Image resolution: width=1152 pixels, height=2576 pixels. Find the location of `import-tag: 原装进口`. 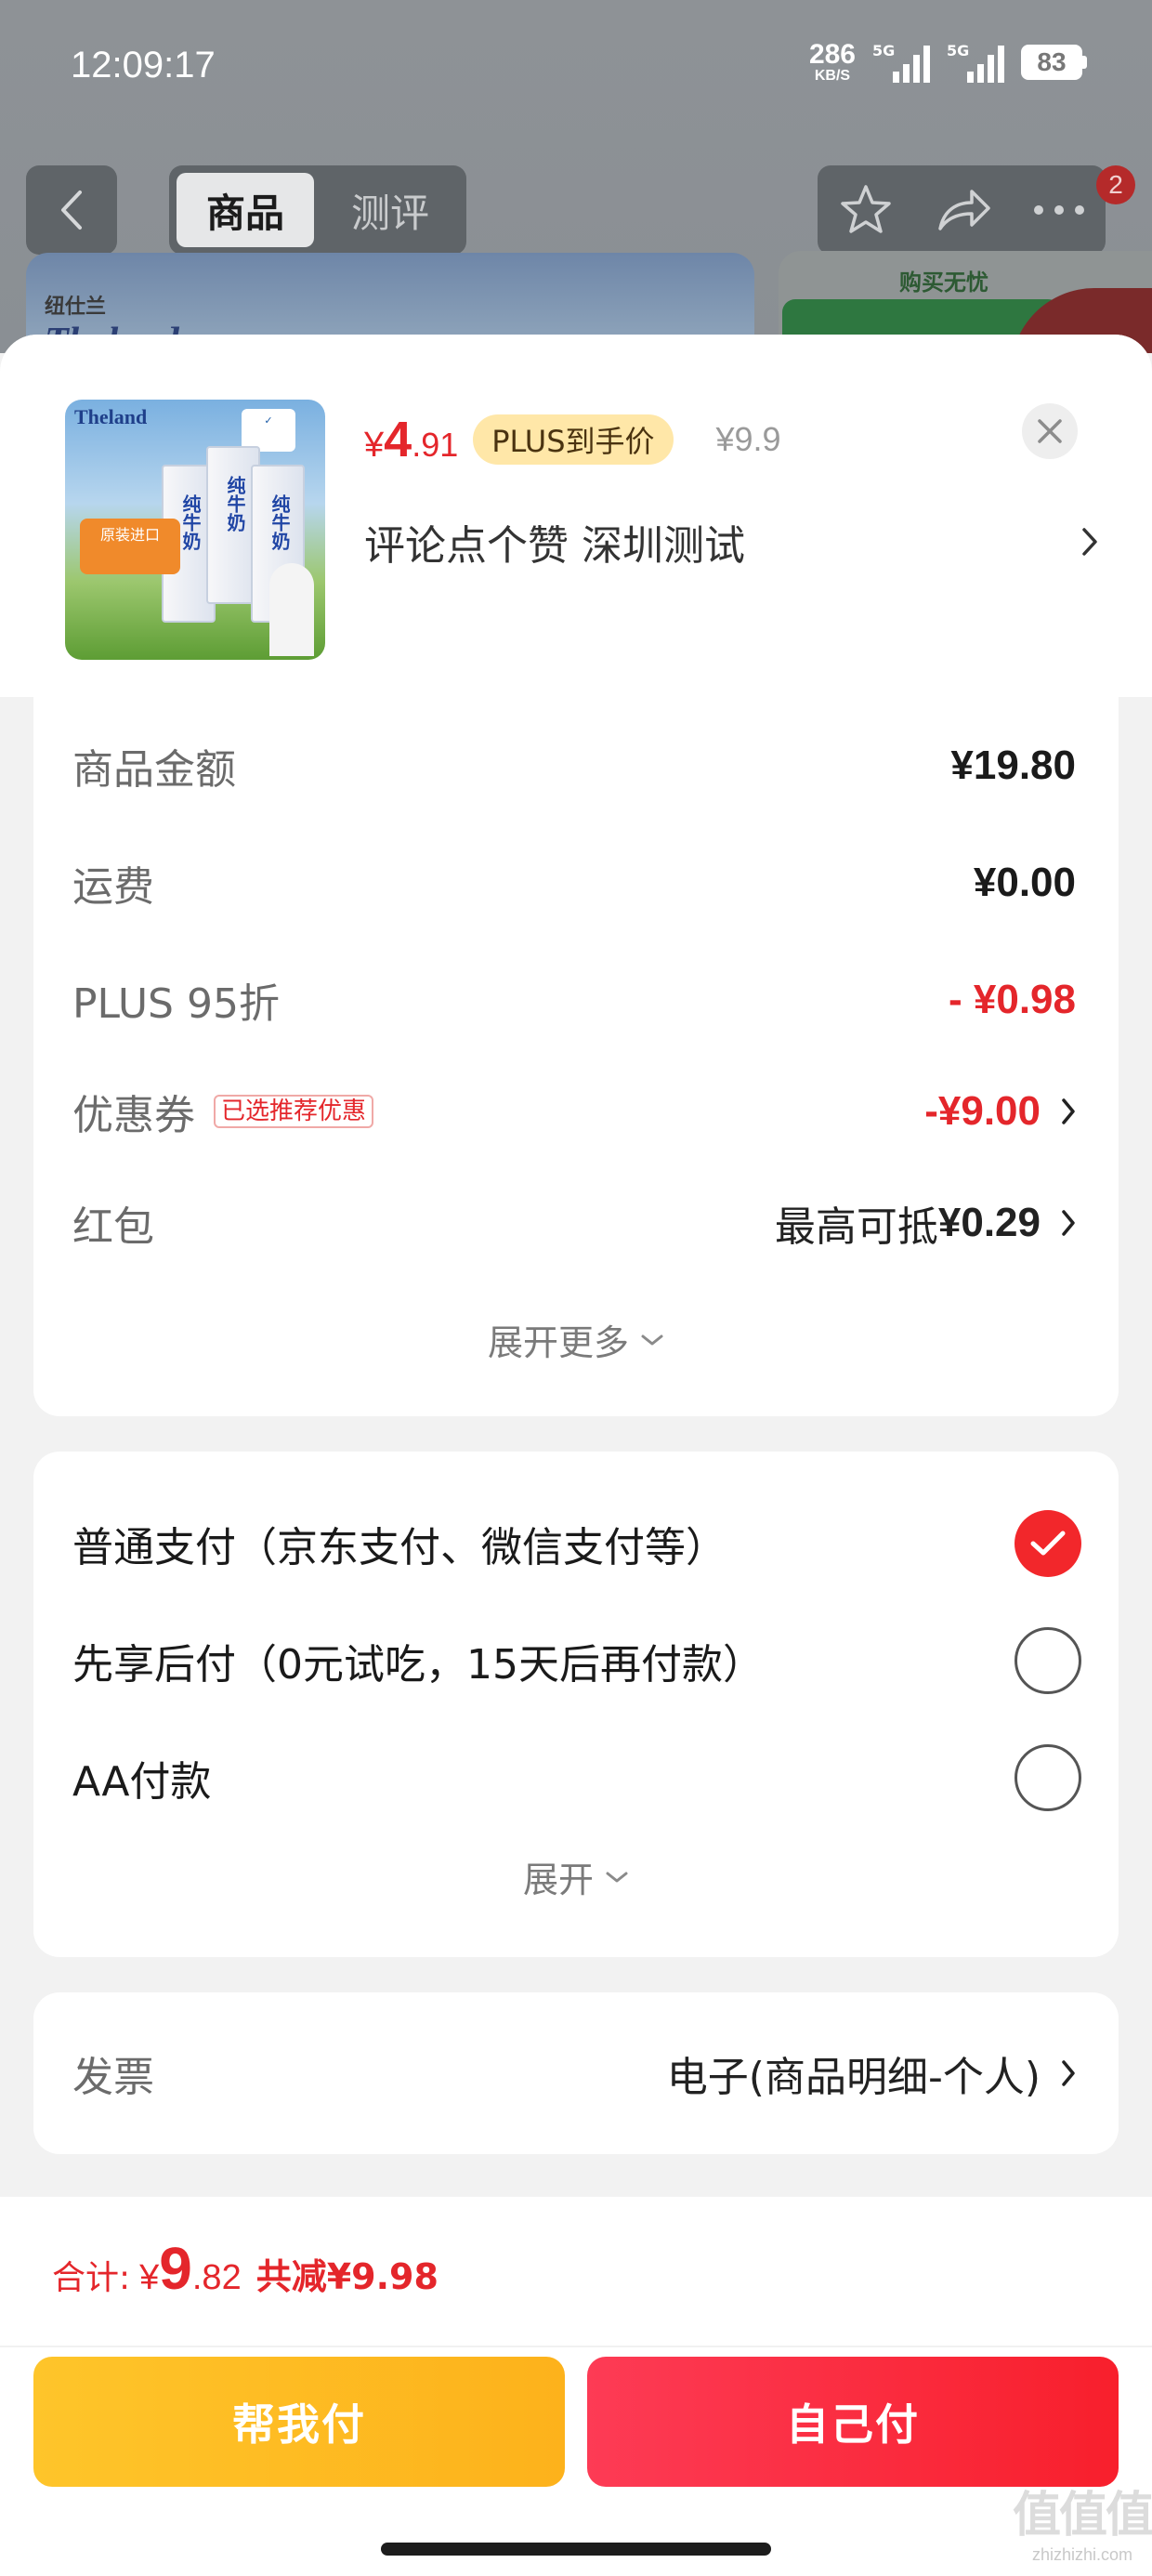

import-tag: 原装进口 is located at coordinates (130, 546).